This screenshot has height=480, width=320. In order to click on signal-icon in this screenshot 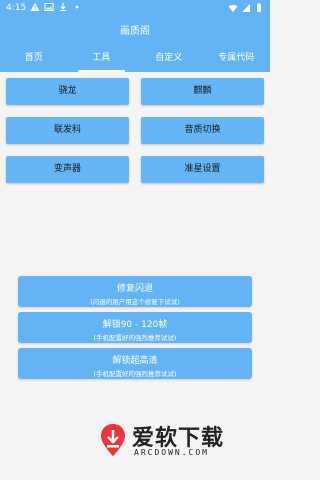, I will do `click(246, 8)`.